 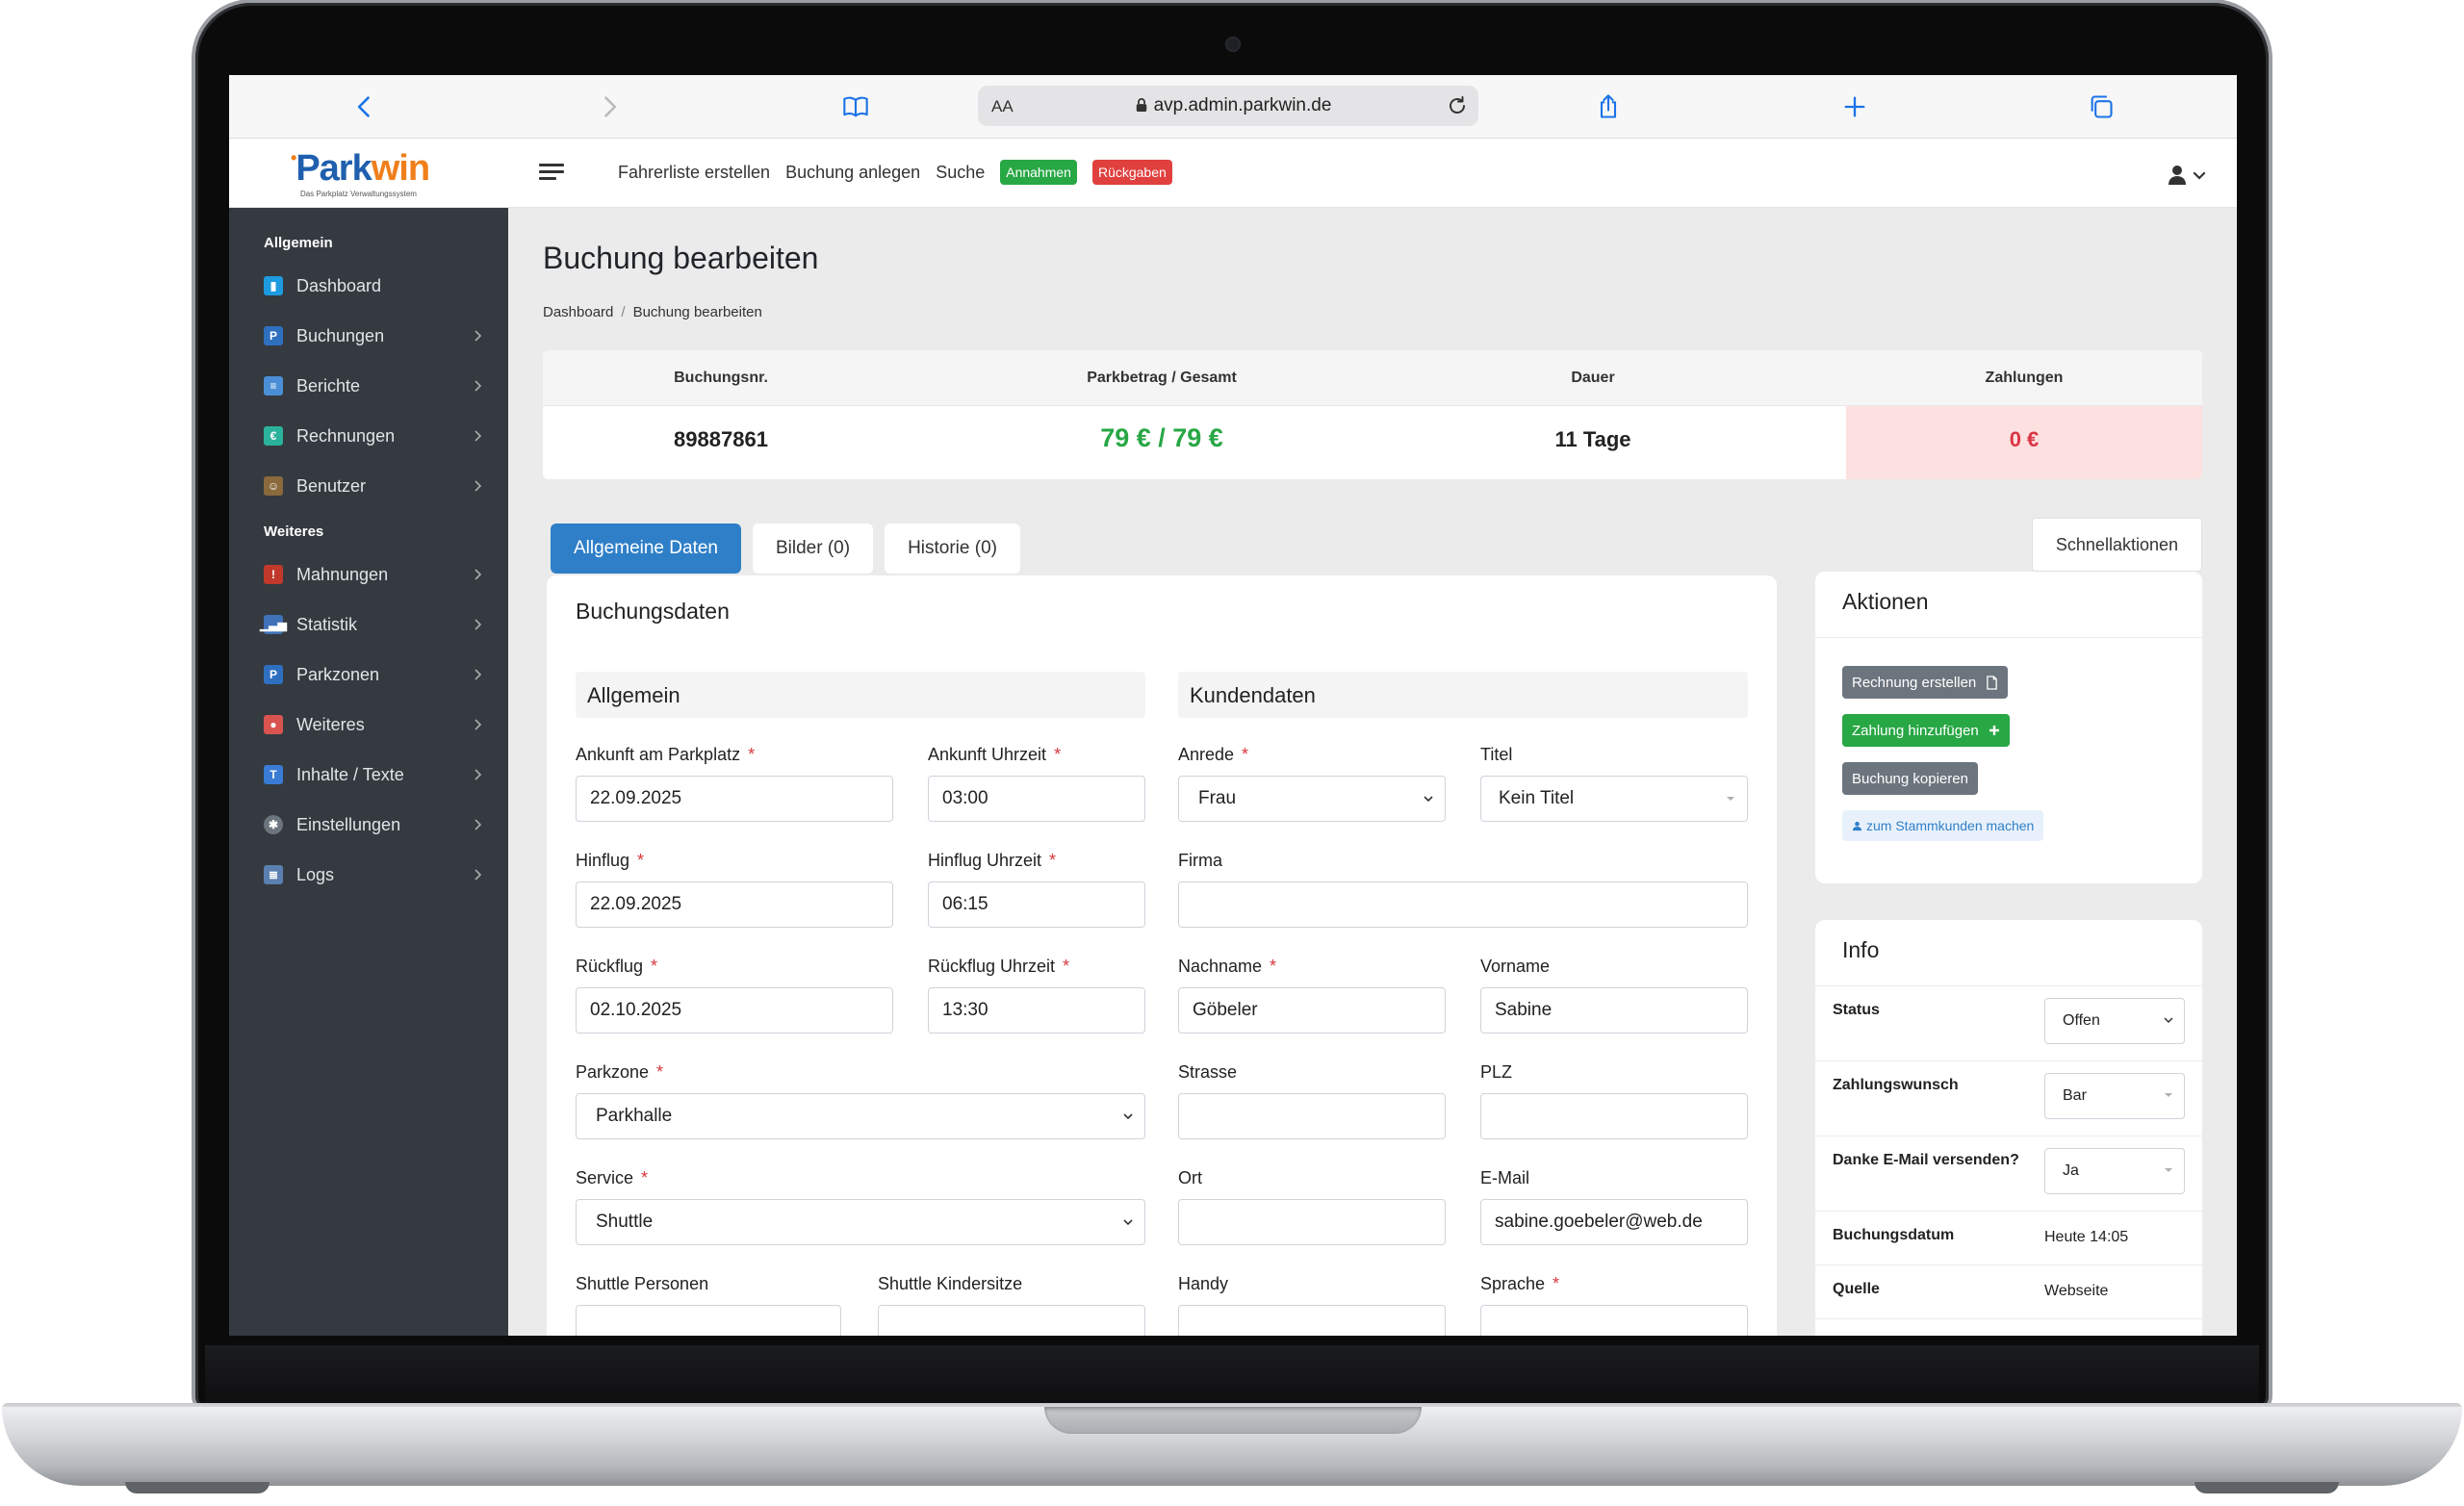 What do you see at coordinates (1312, 799) in the screenshot?
I see `salutation-select: Frau` at bounding box center [1312, 799].